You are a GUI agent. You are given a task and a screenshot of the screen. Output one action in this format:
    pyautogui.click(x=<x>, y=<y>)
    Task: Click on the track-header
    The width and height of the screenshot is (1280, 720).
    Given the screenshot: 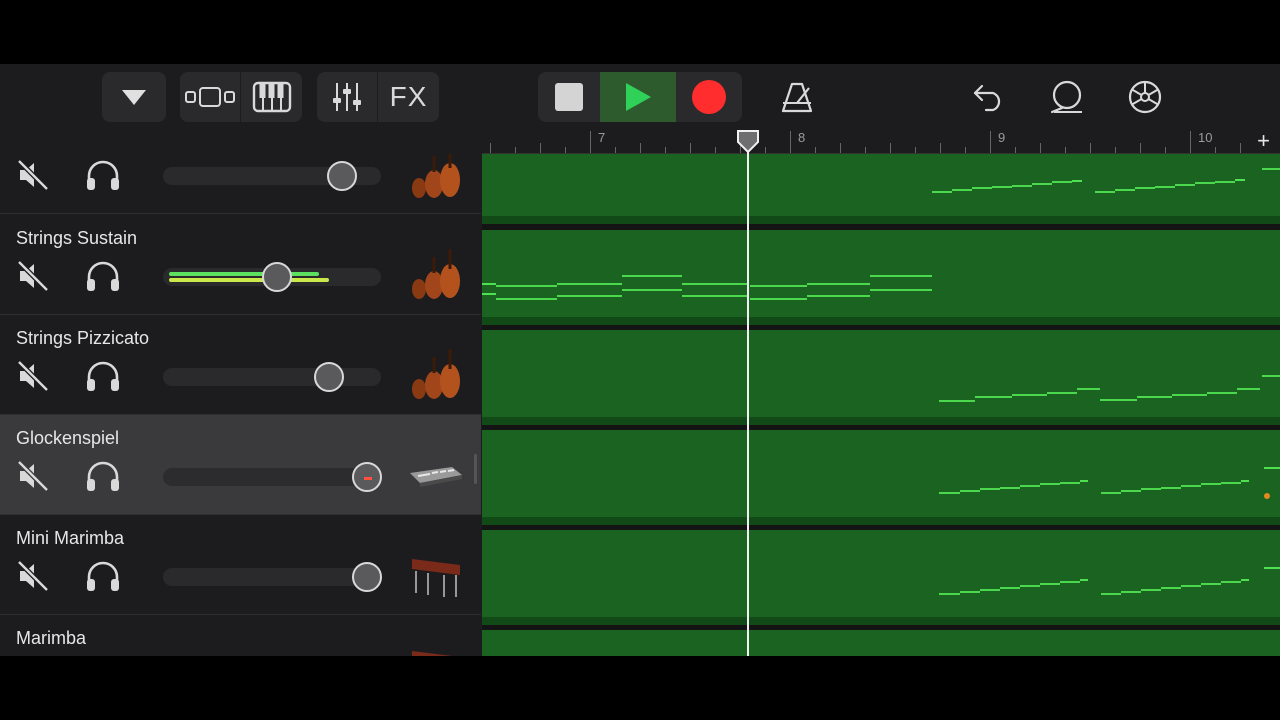 What is the action you would take?
    pyautogui.click(x=240, y=184)
    